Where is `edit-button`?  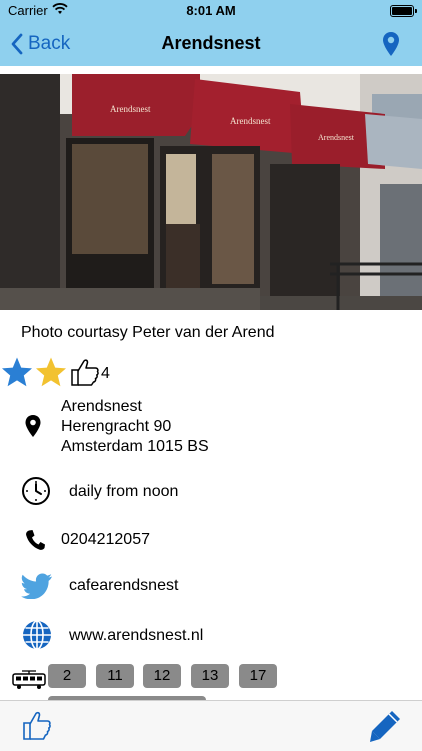 edit-button is located at coordinates (385, 728).